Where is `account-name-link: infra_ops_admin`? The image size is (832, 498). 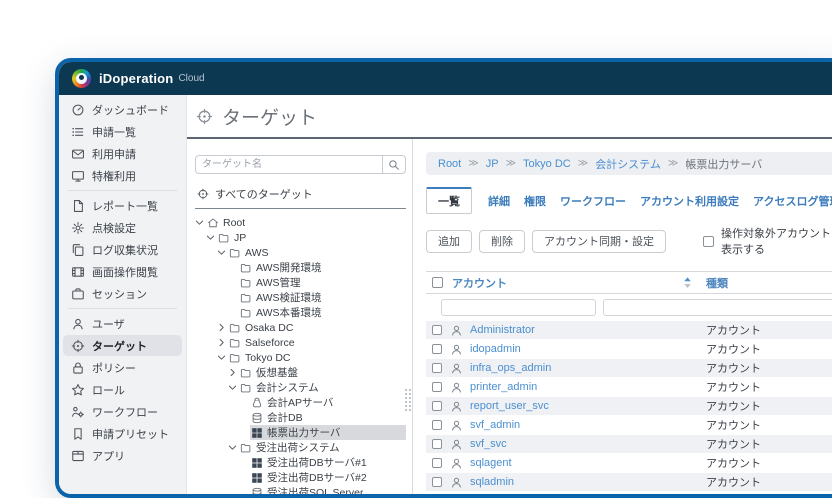
account-name-link: infra_ops_admin is located at coordinates (510, 368).